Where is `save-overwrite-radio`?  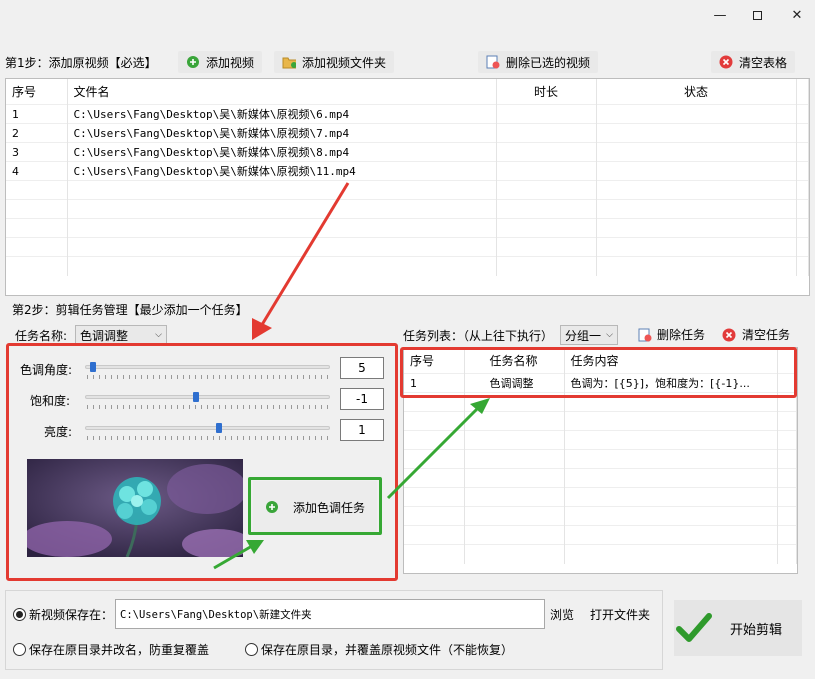
save-overwrite-radio is located at coordinates (251, 649).